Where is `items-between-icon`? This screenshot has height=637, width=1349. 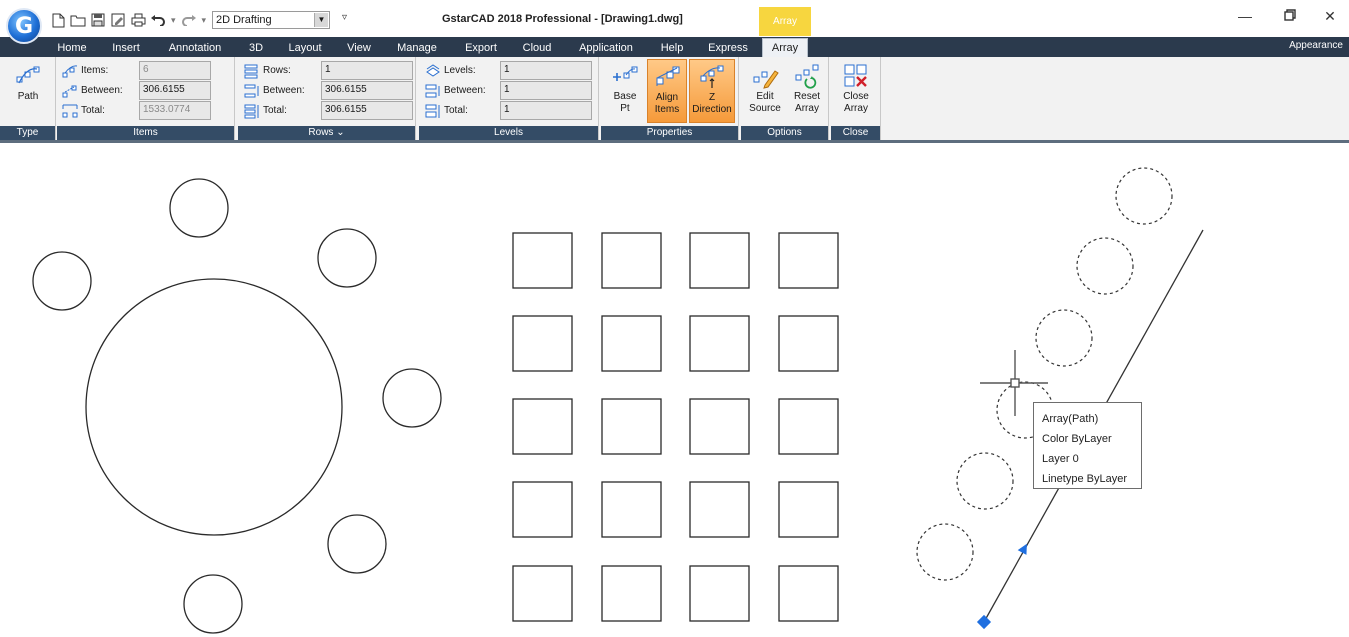 items-between-icon is located at coordinates (69, 91).